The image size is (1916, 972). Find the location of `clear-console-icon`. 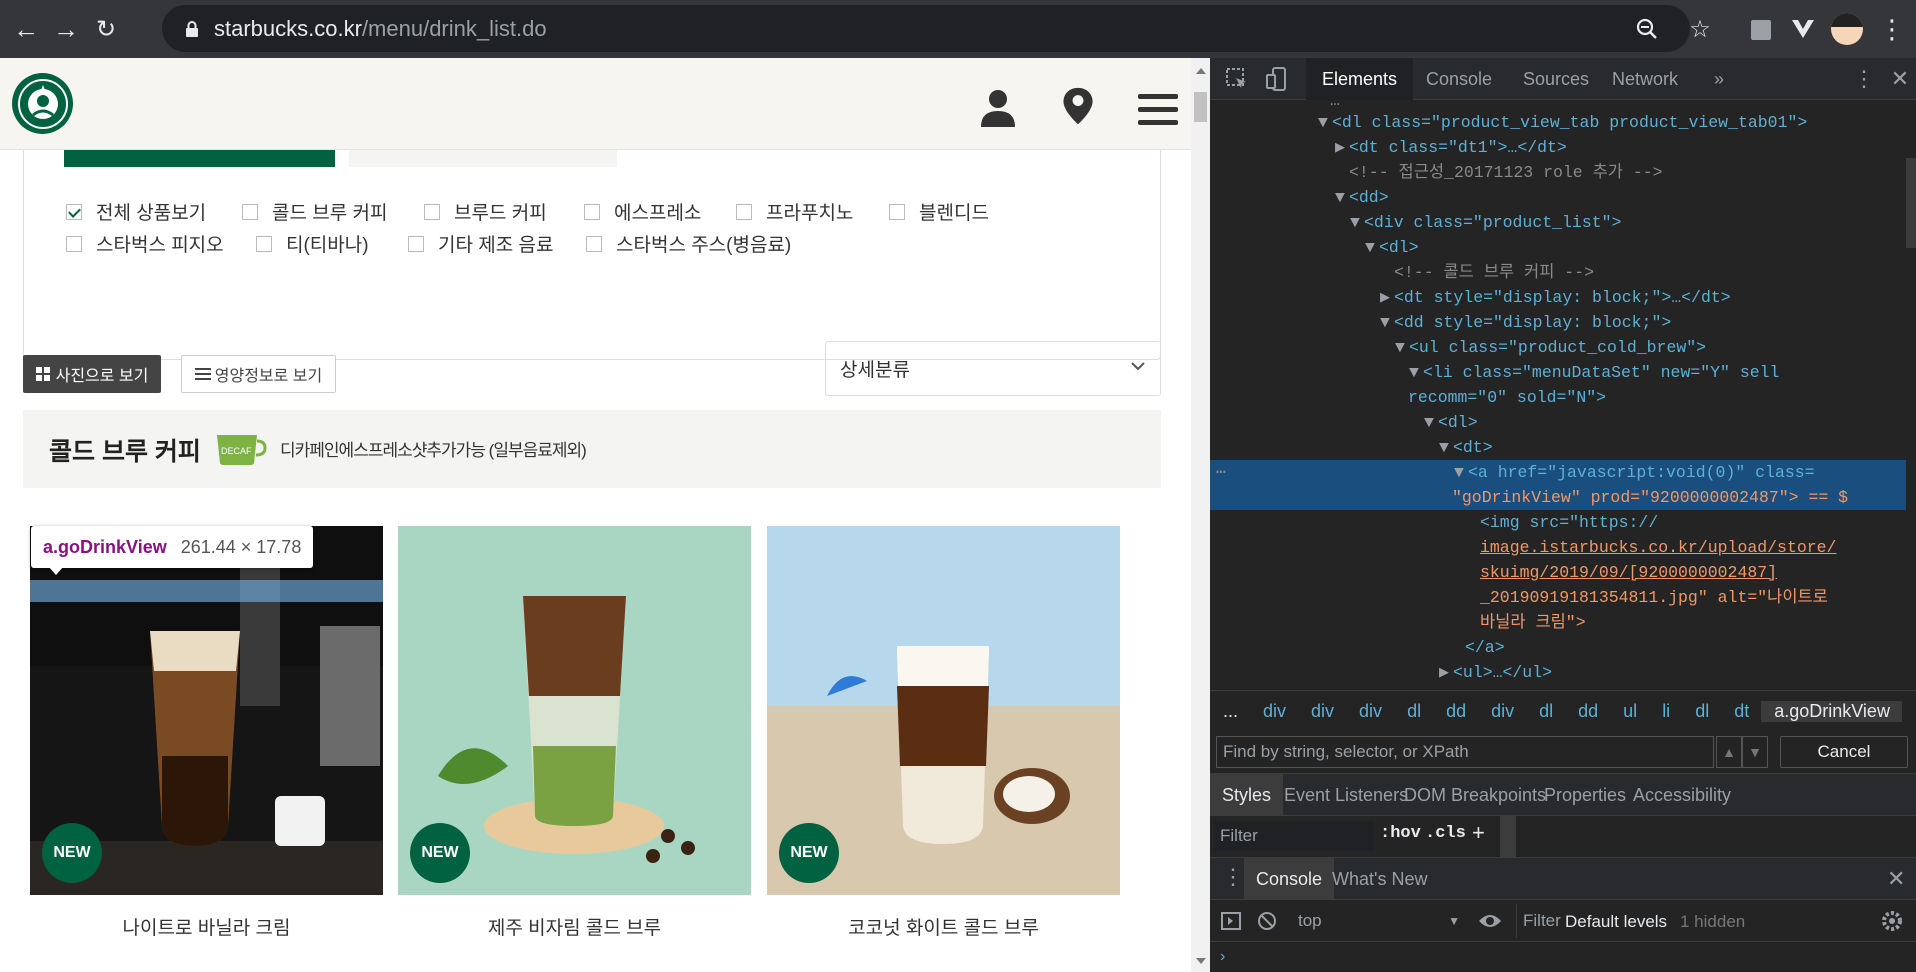

clear-console-icon is located at coordinates (1267, 921).